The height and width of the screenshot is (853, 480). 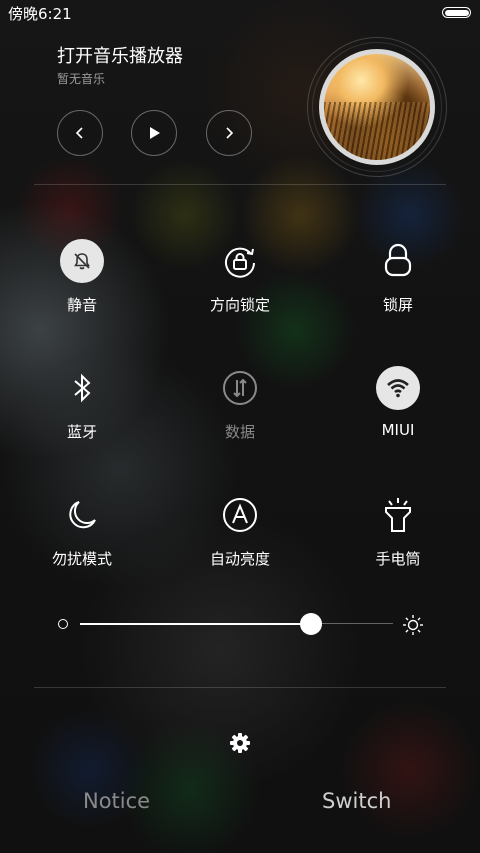 I want to click on next-icon, so click(x=230, y=133).